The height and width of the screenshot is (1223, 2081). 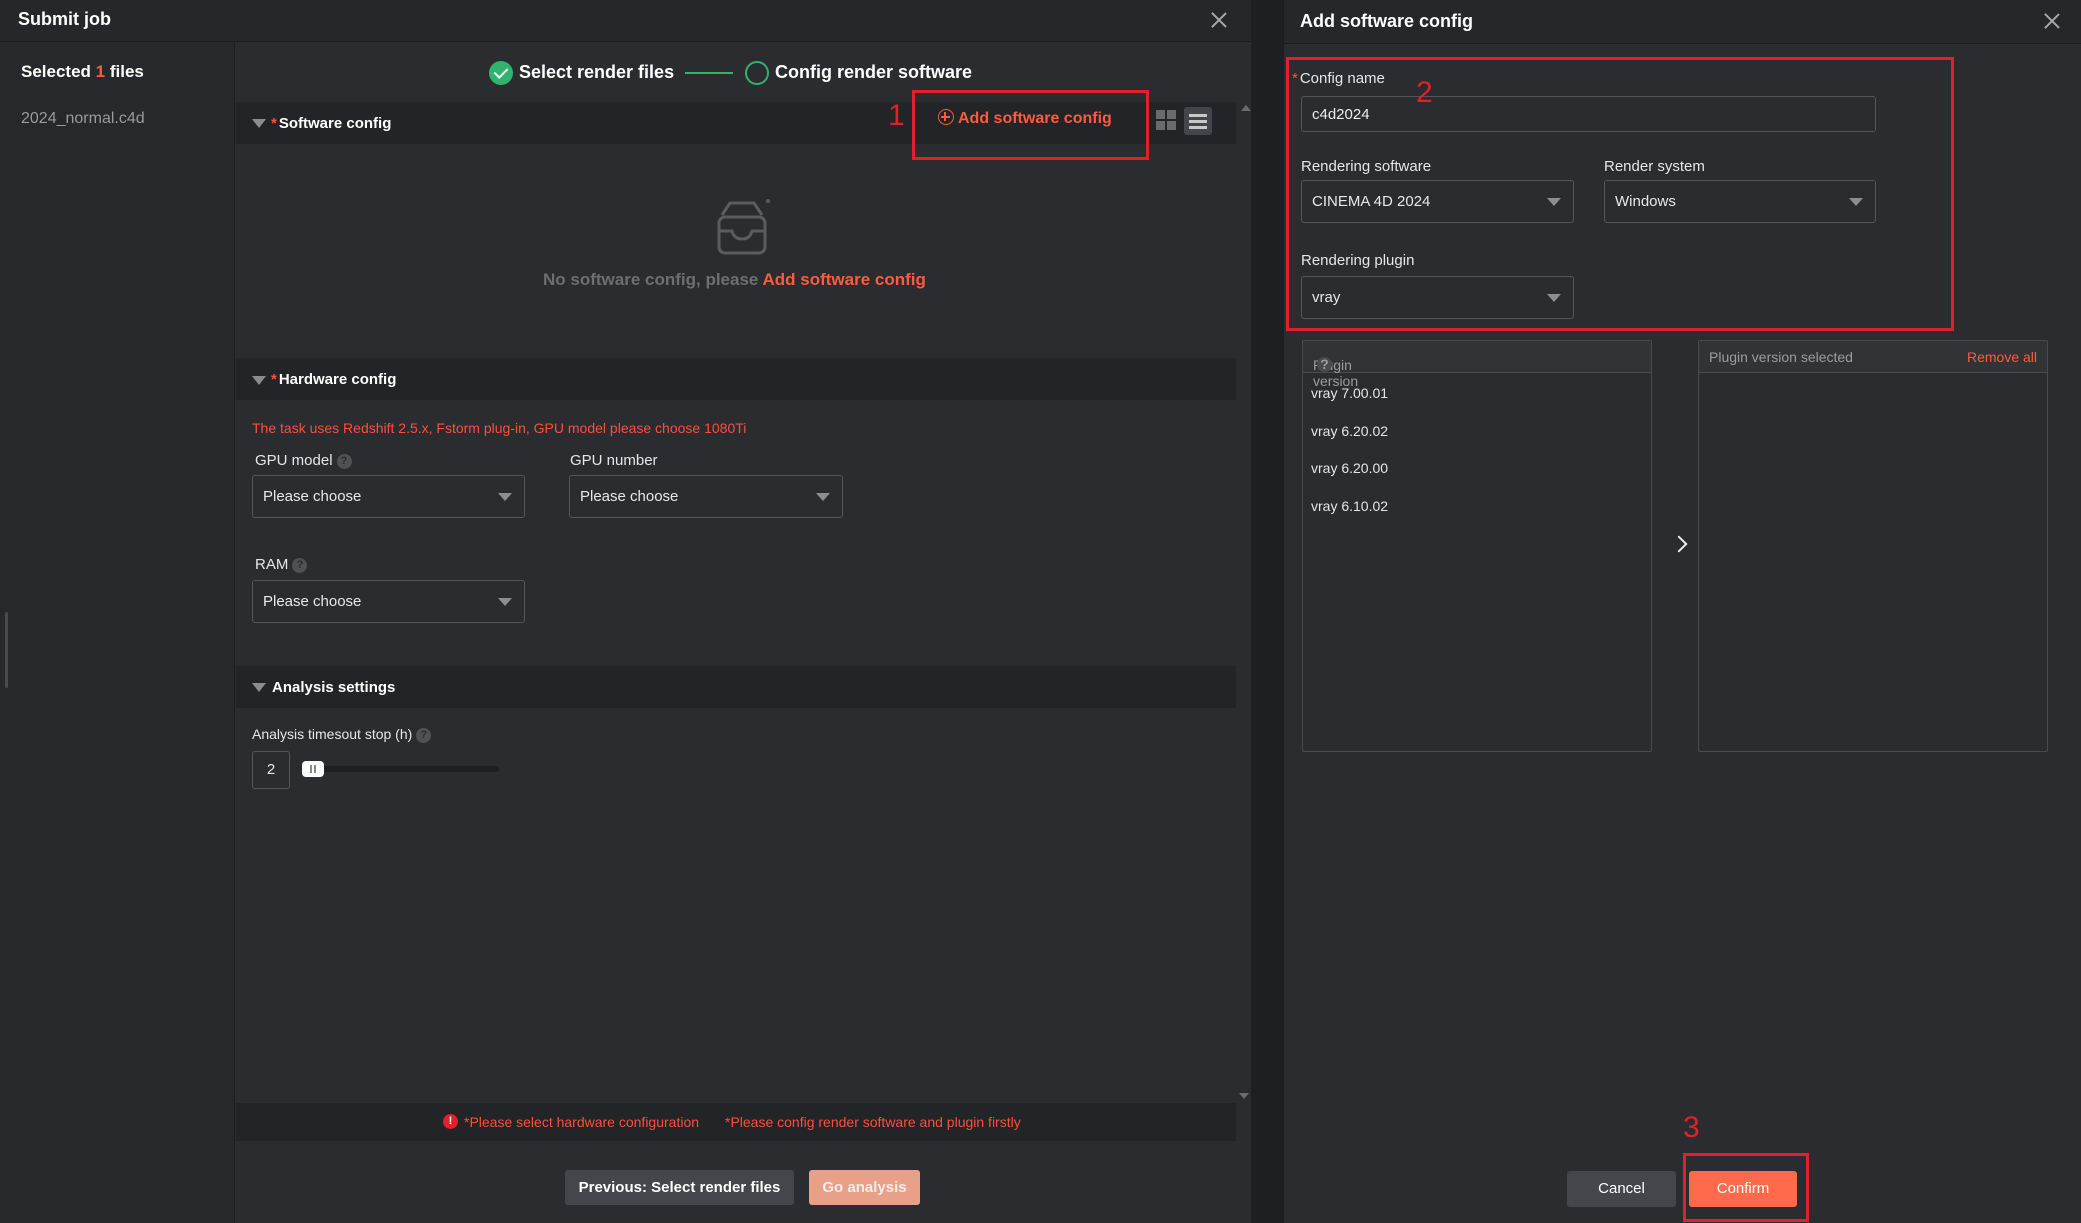 What do you see at coordinates (1477, 365) in the screenshot?
I see `plugin-version-header: Plugin version?` at bounding box center [1477, 365].